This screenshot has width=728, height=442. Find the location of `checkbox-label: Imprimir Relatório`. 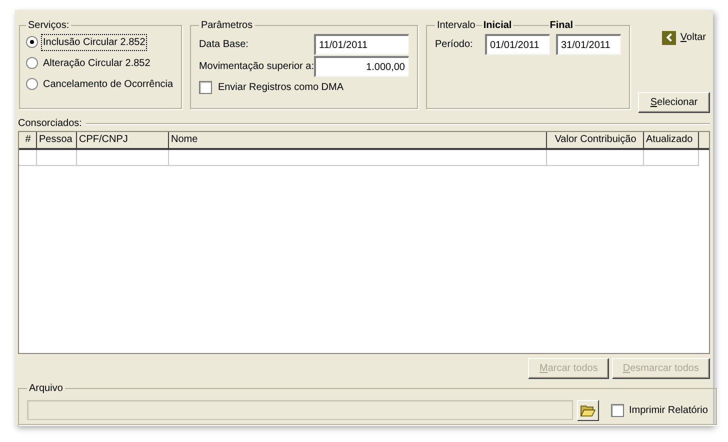

checkbox-label: Imprimir Relatório is located at coordinates (668, 411).